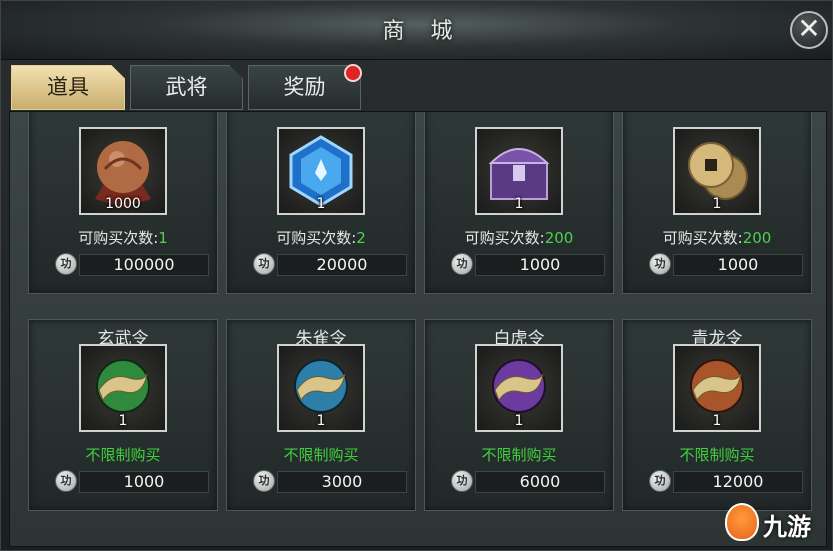  I want to click on purchase-limit: 可购买次数:1, so click(123, 238).